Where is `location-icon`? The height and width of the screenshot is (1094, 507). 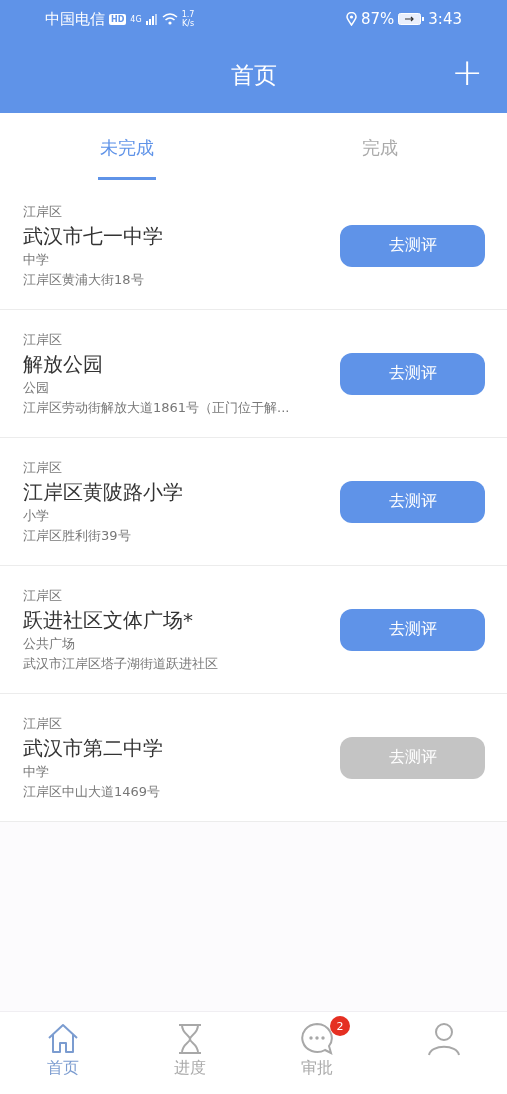 location-icon is located at coordinates (351, 19).